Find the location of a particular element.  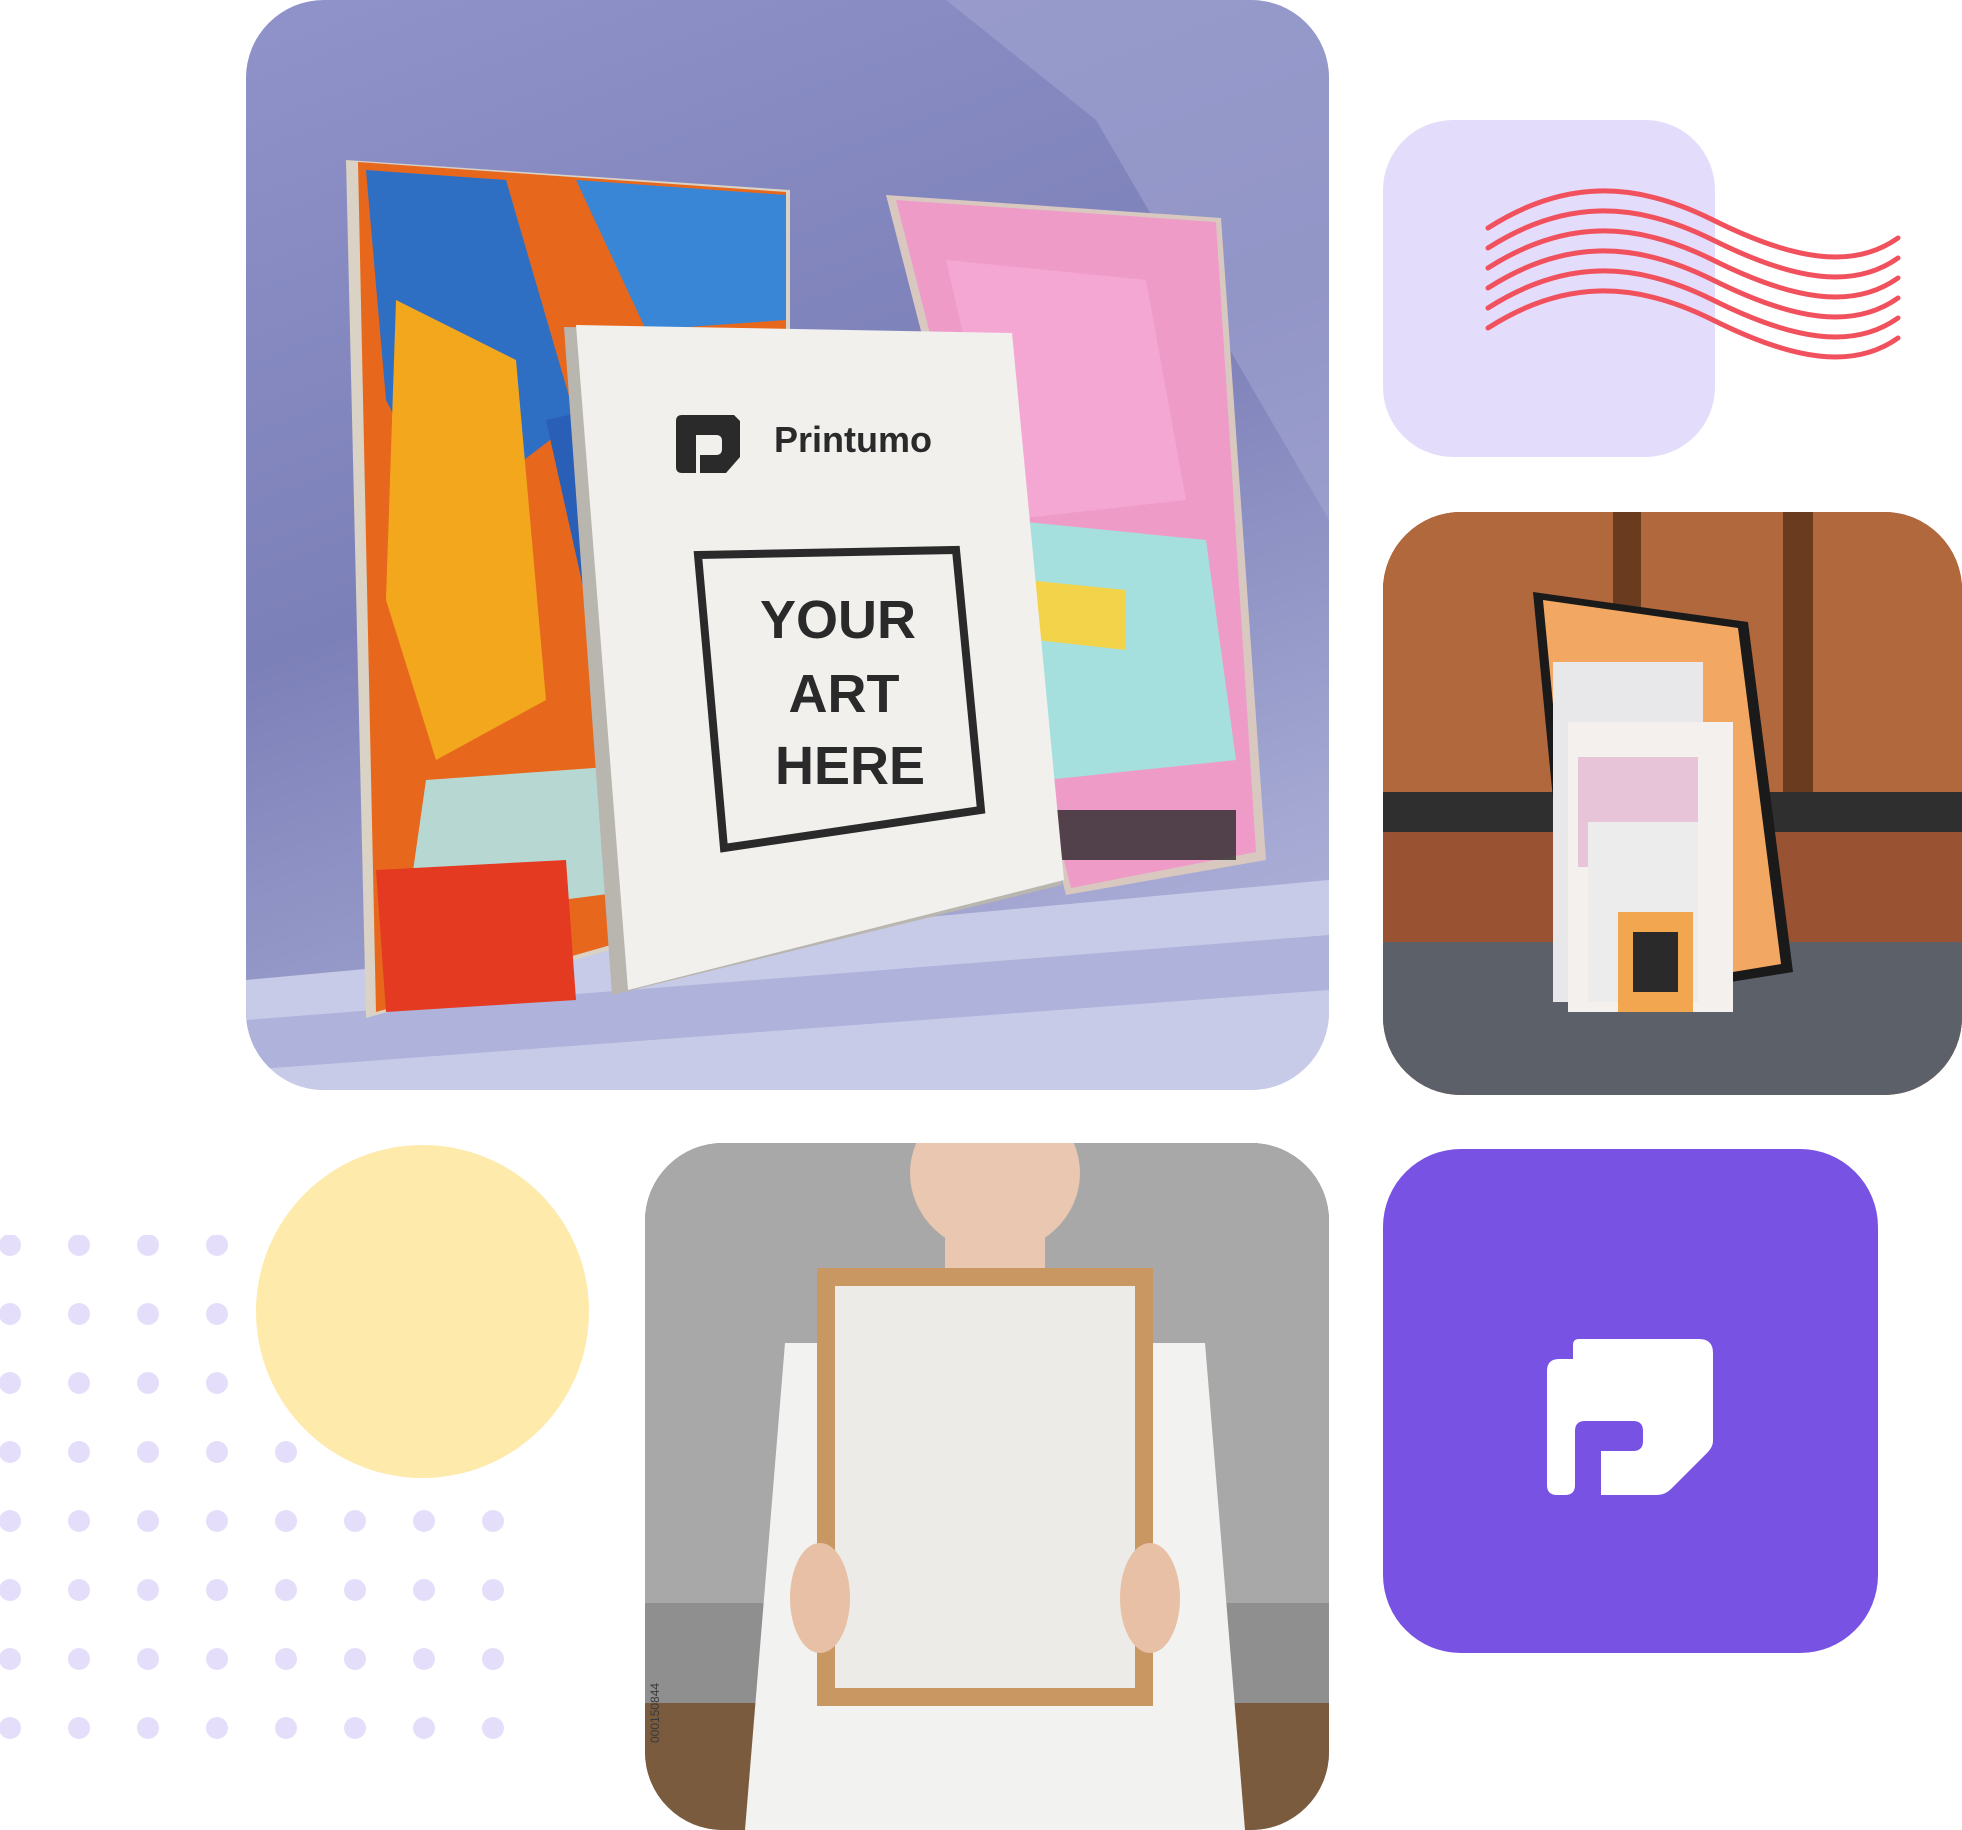

placeholder-line-3: HERE is located at coordinates (850, 766).